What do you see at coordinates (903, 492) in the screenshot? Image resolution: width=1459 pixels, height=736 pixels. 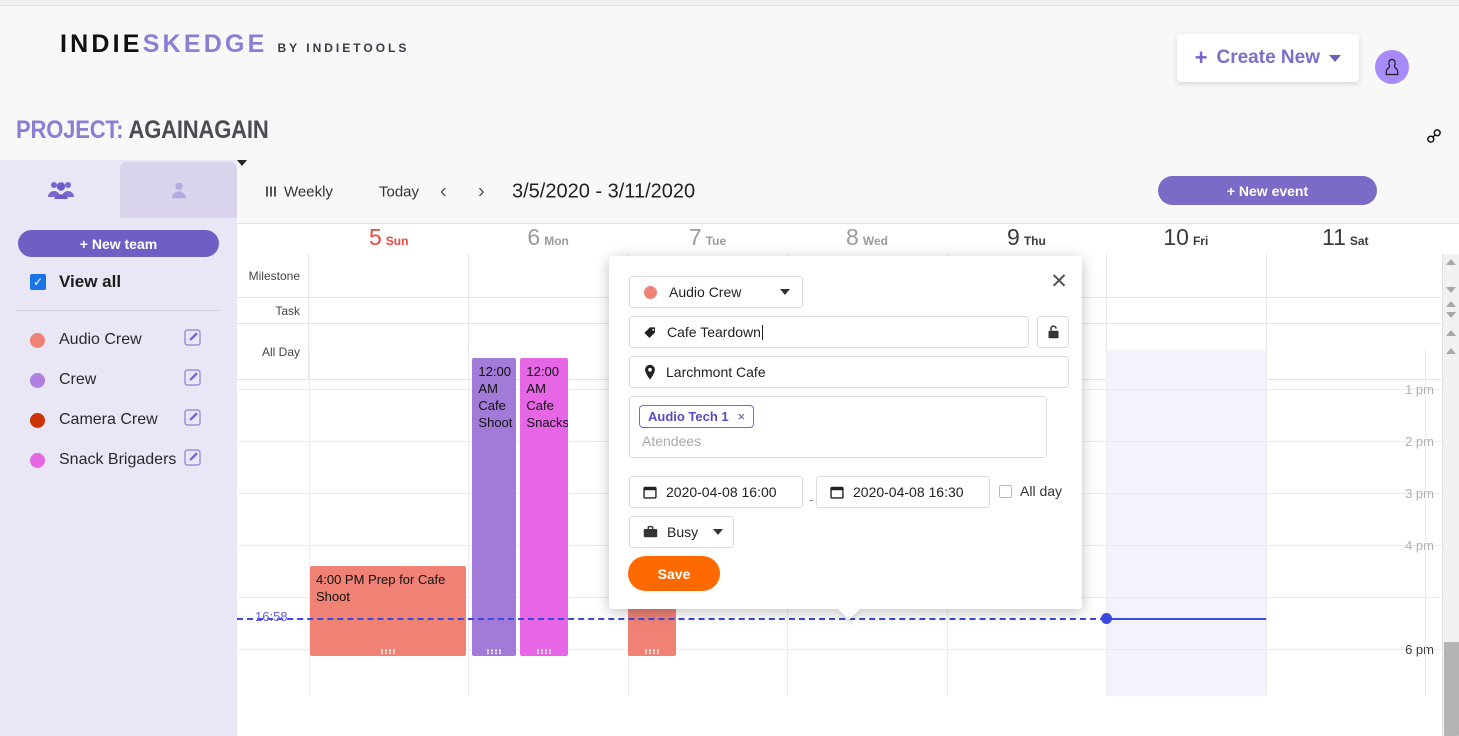 I see `end-date-field: 2020-04-08 16:30` at bounding box center [903, 492].